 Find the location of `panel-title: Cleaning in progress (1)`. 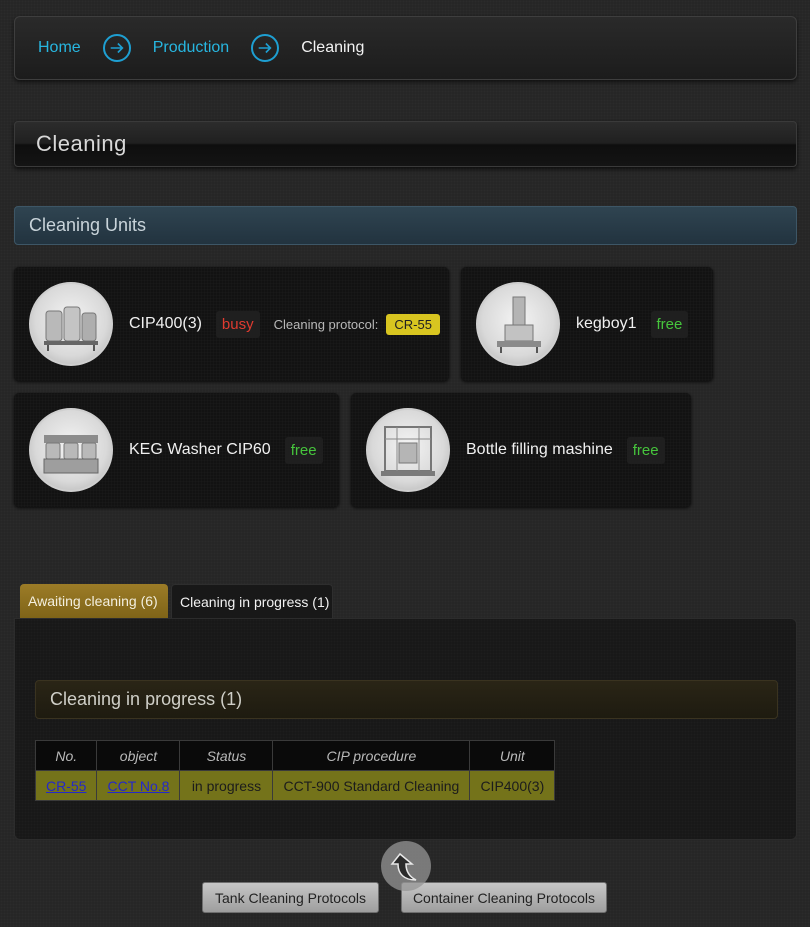

panel-title: Cleaning in progress (1) is located at coordinates (406, 699).